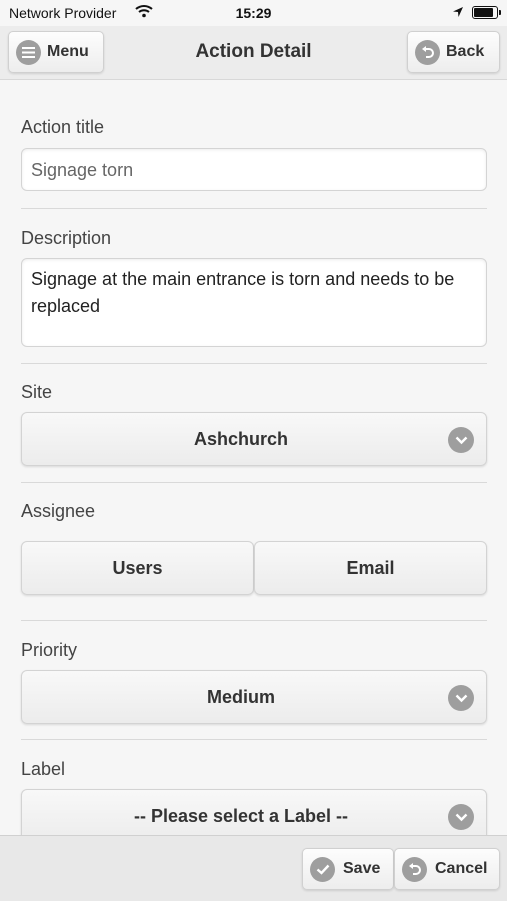 The width and height of the screenshot is (507, 901). Describe the element at coordinates (253, 868) in the screenshot. I see `footer-toolbar: Save Cancel` at that location.